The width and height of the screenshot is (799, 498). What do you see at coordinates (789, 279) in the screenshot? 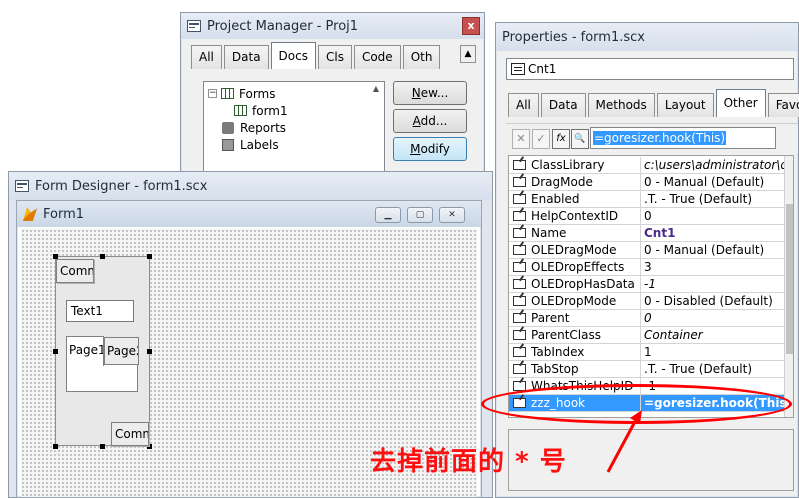
I see `scrollbar-thumb` at bounding box center [789, 279].